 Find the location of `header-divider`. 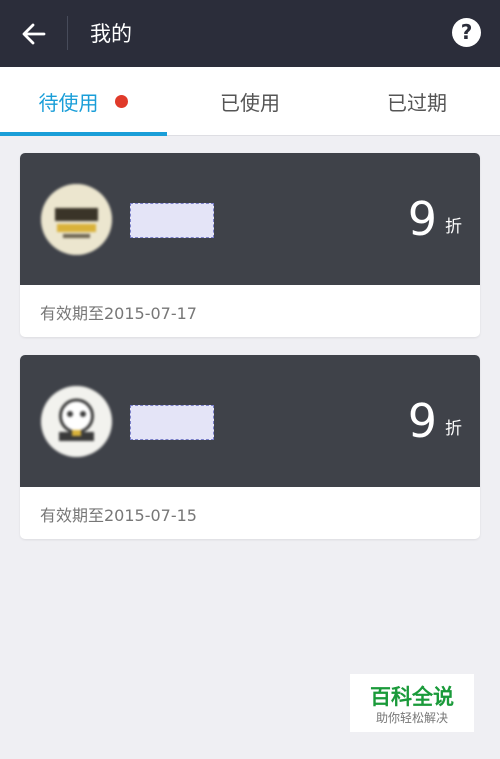

header-divider is located at coordinates (67, 33).